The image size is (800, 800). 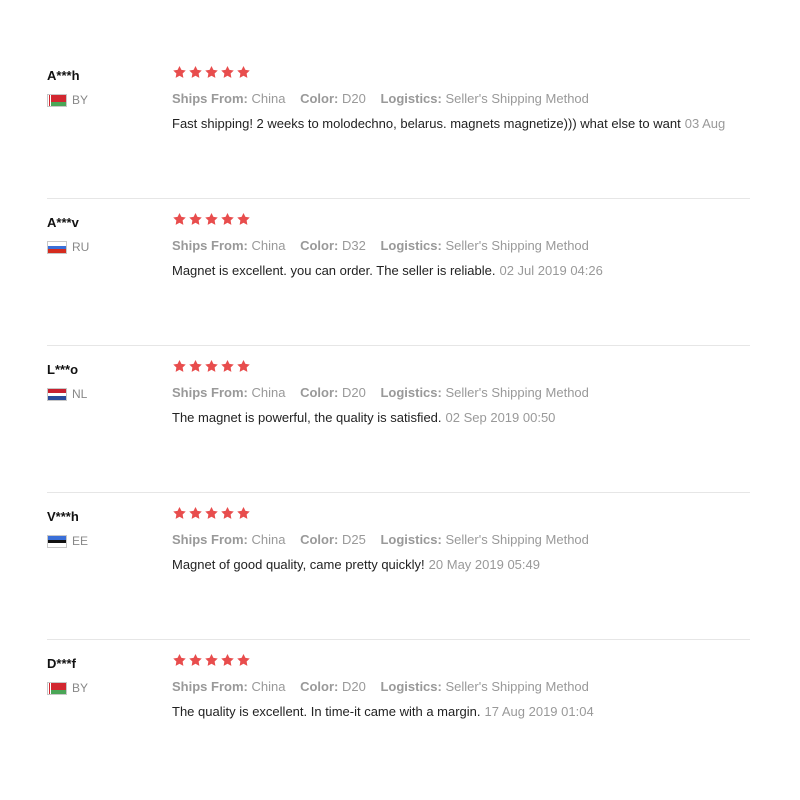 I want to click on color-value: D25, so click(x=353, y=539).